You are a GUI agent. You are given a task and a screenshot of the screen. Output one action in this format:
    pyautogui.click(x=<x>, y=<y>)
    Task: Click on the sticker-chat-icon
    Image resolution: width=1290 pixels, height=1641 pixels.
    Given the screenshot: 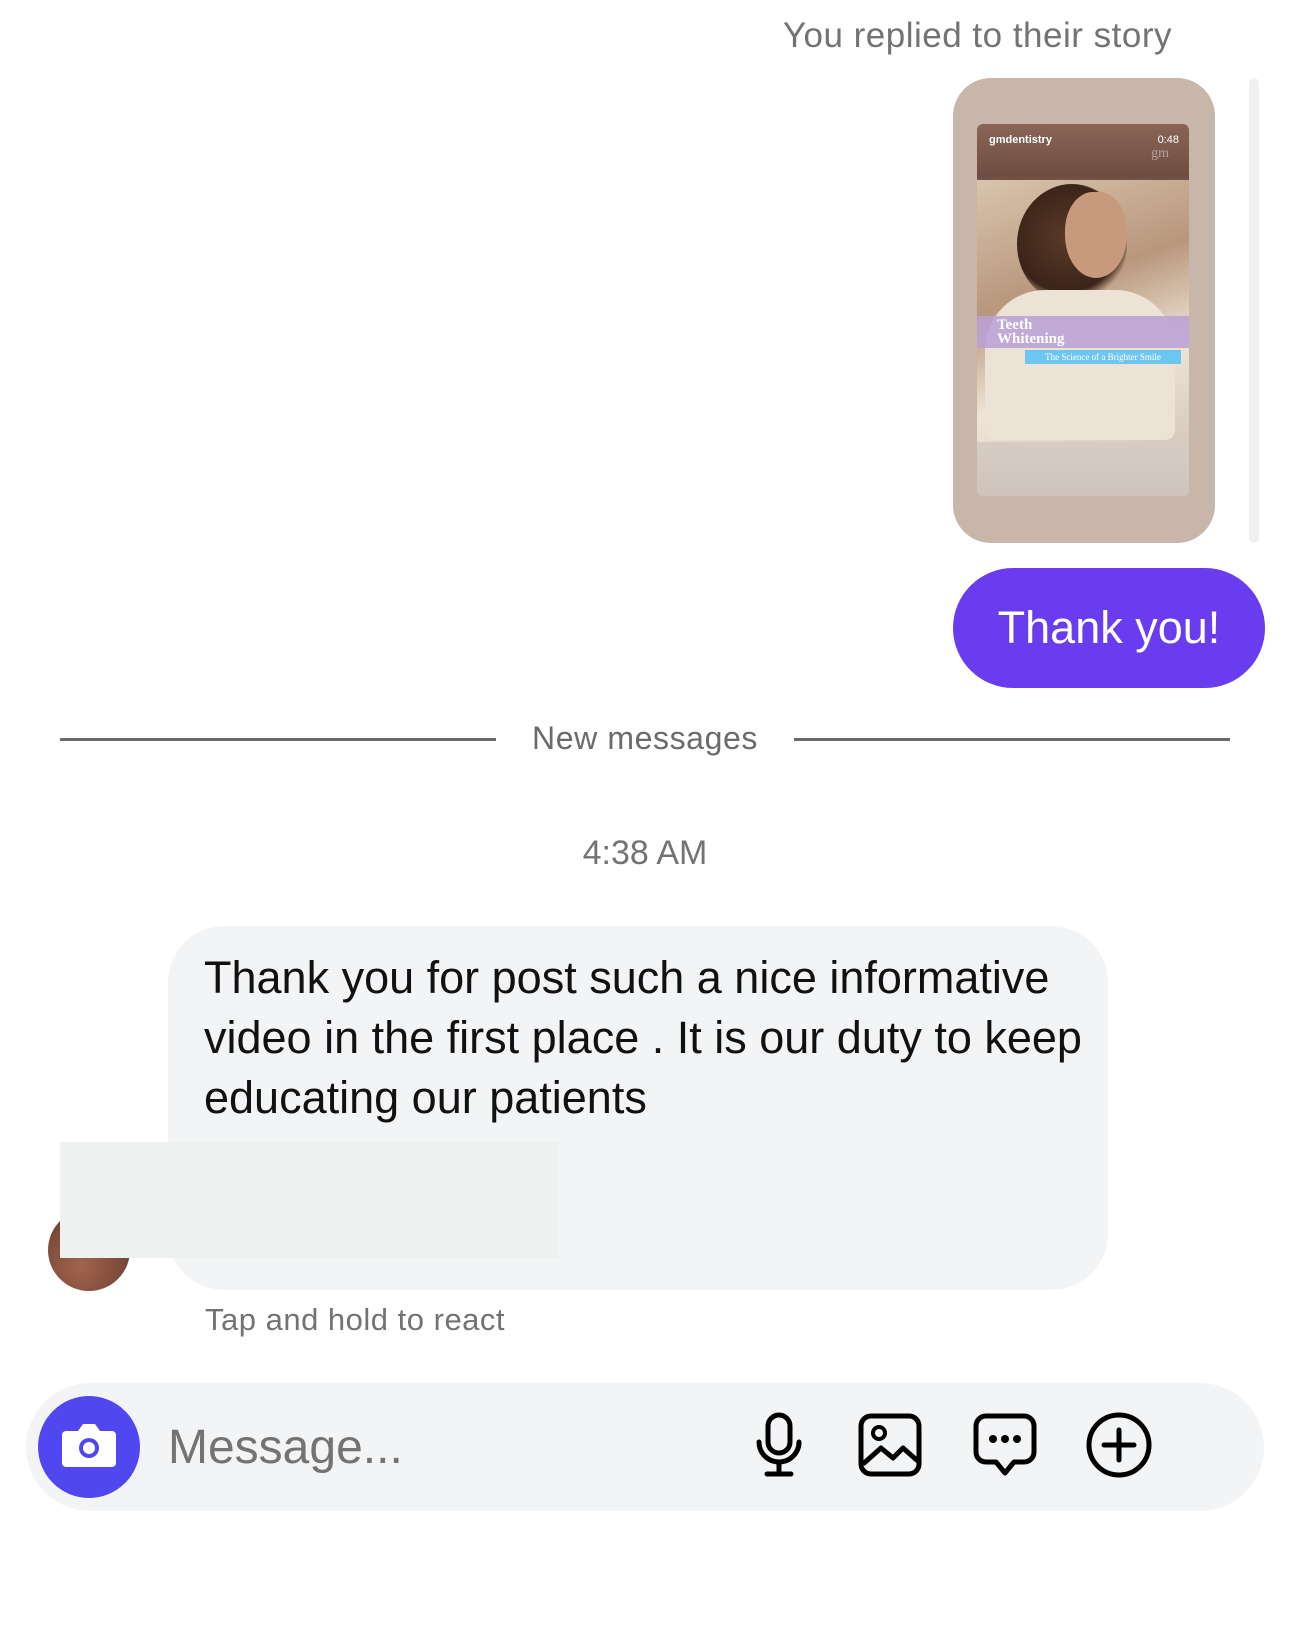 What is the action you would take?
    pyautogui.click(x=1005, y=1447)
    